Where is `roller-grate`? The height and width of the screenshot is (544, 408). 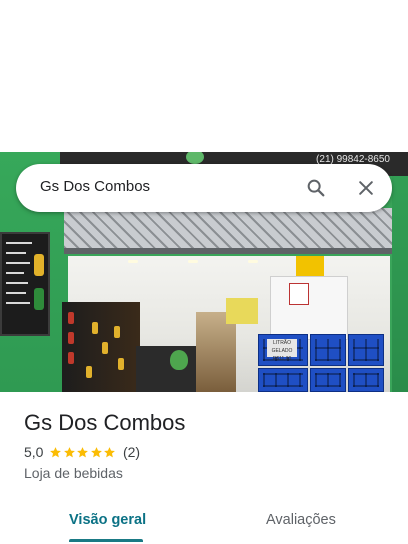 roller-grate is located at coordinates (228, 231).